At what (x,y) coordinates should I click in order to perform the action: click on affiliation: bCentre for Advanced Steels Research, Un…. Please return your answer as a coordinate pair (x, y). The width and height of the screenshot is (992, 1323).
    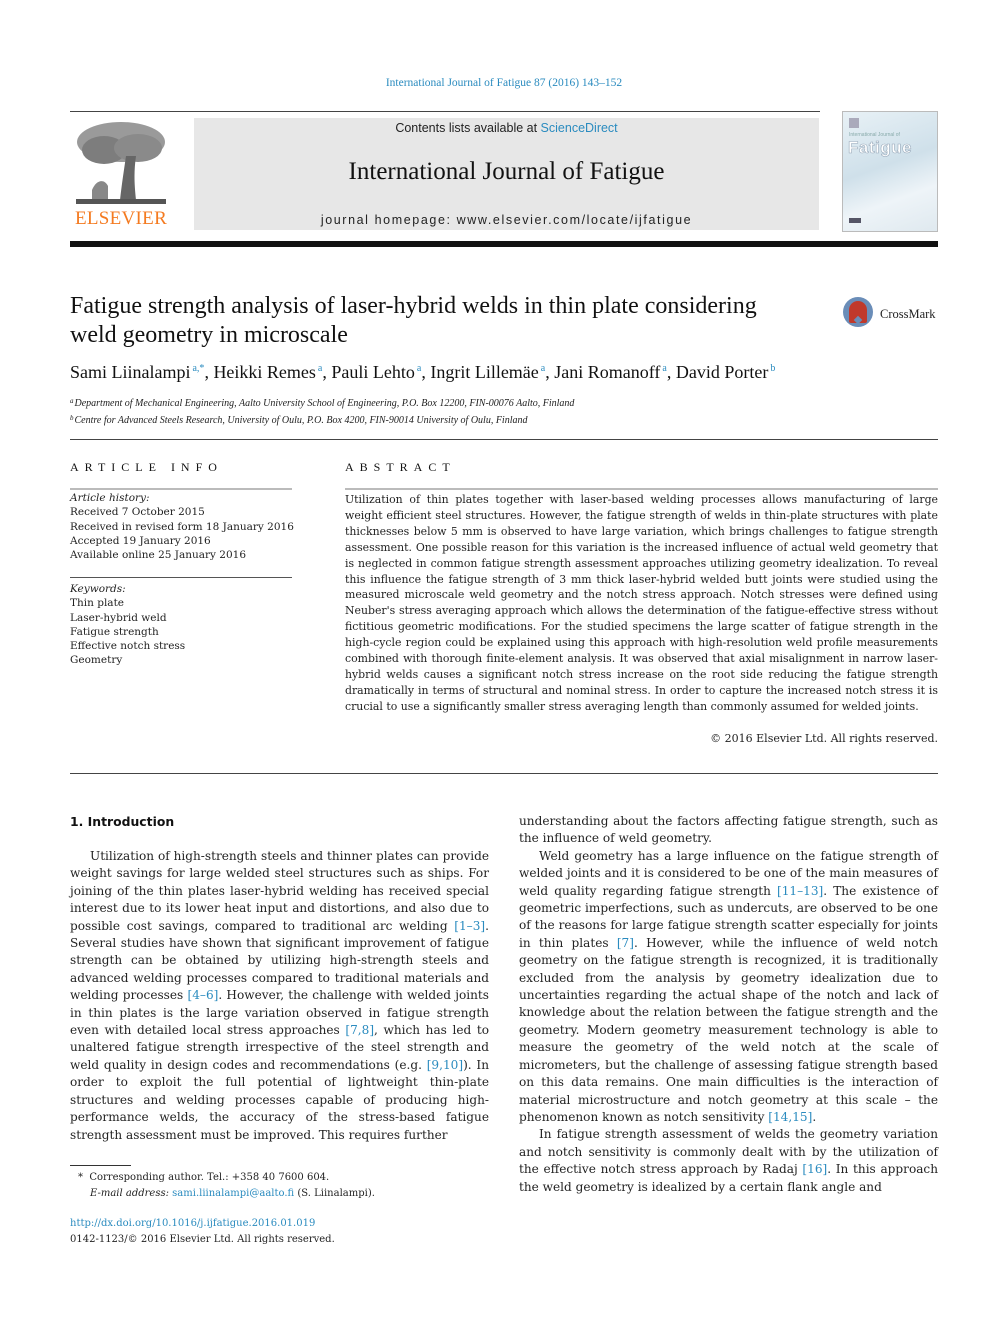
    Looking at the image, I should click on (299, 420).